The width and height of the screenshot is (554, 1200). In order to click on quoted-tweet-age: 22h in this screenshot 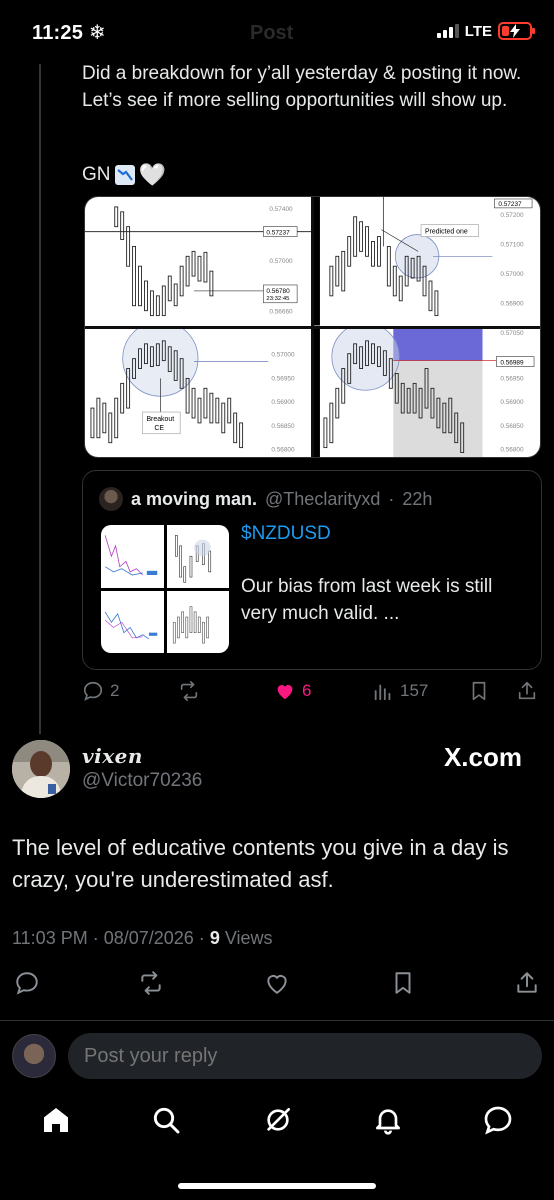, I will do `click(417, 498)`.